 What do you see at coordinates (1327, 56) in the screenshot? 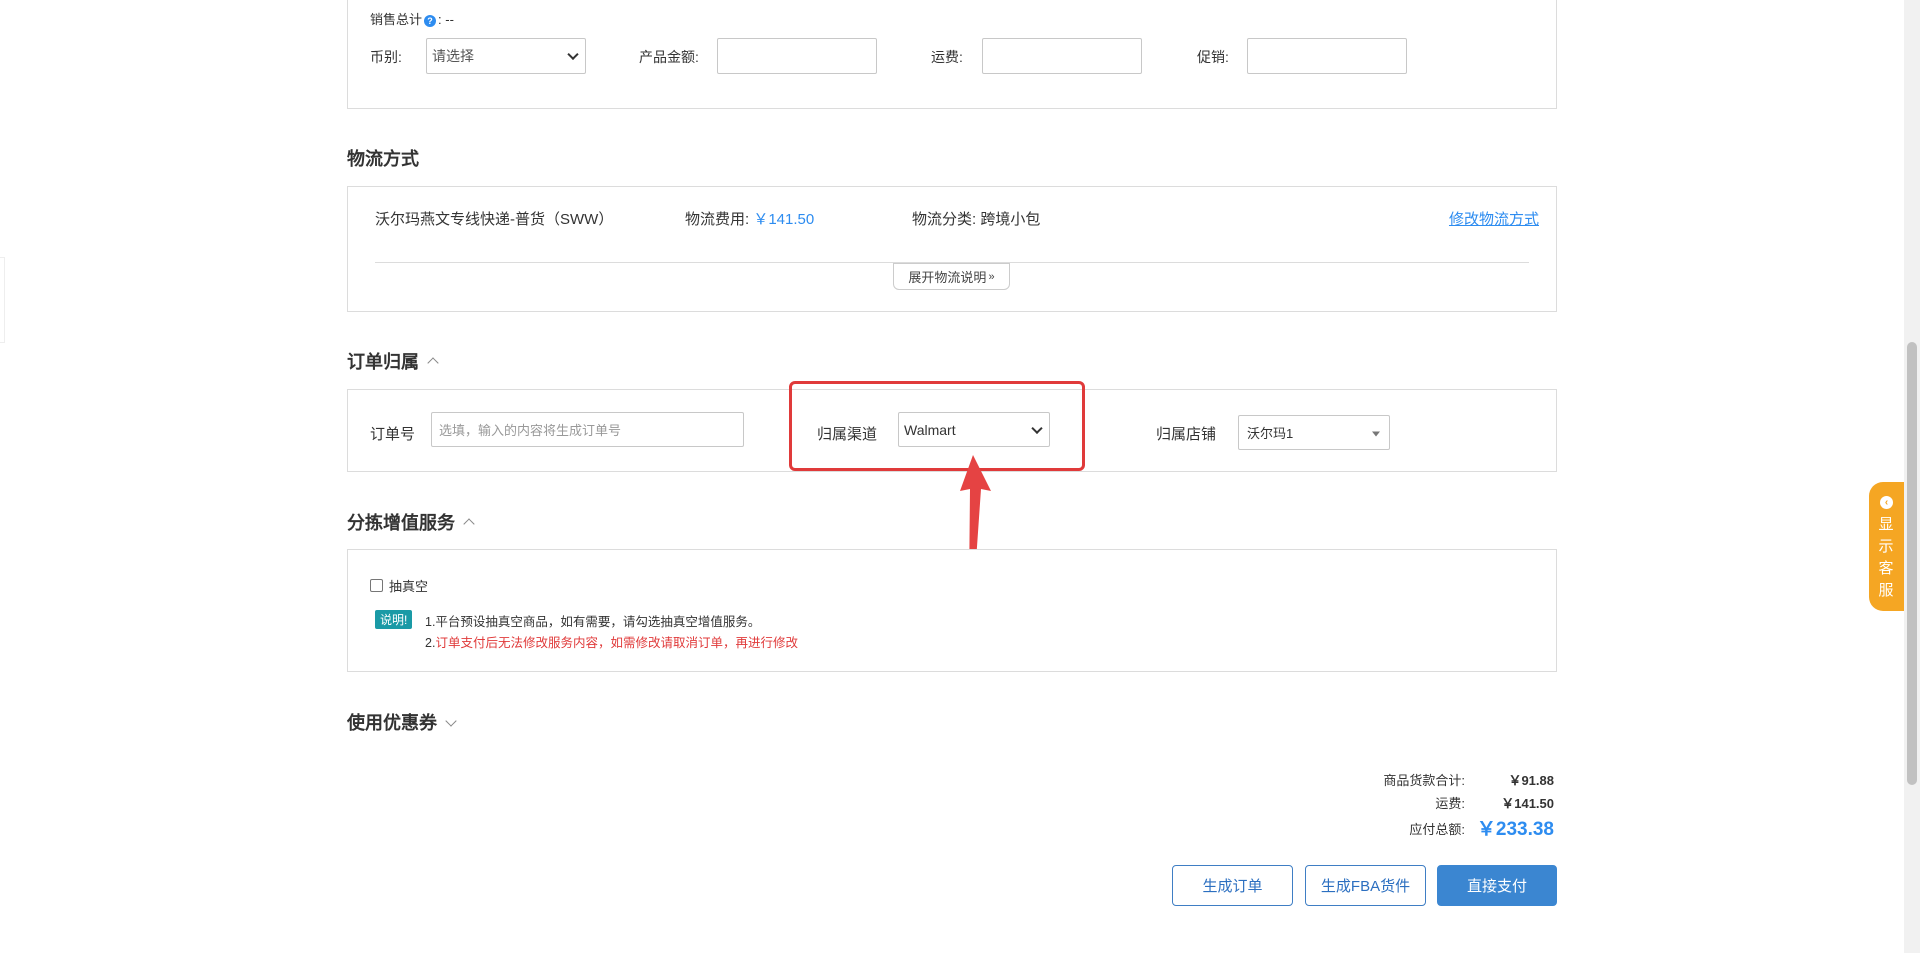
I see `promotion-input` at bounding box center [1327, 56].